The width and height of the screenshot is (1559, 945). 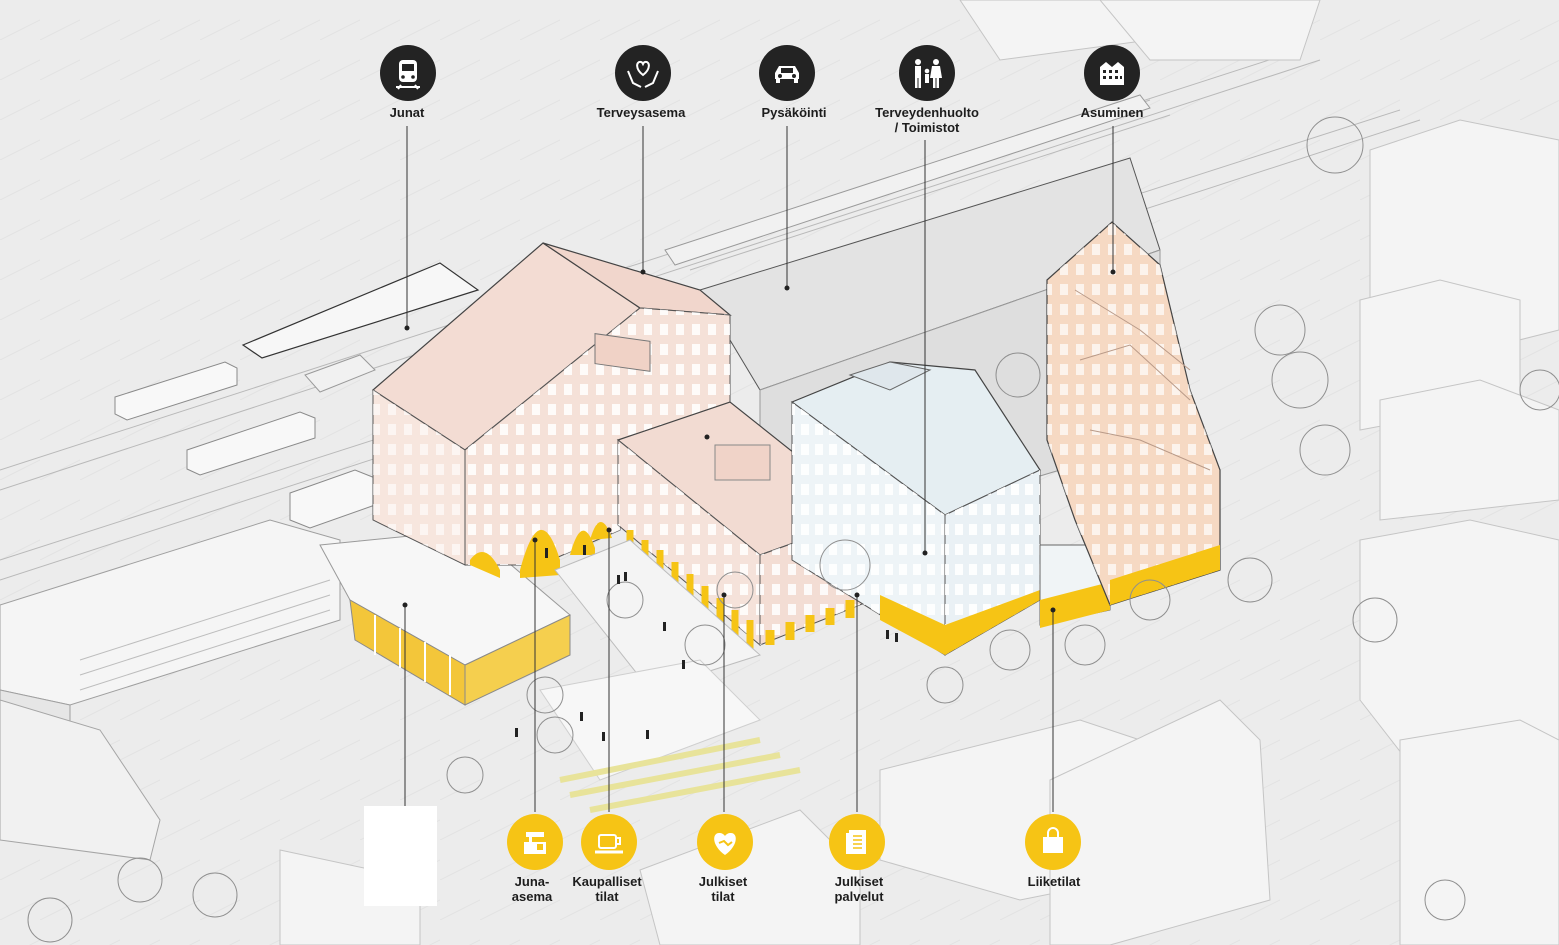 What do you see at coordinates (859, 889) in the screenshot?
I see `label-julkiset-palvelut: Julkiset palvelut` at bounding box center [859, 889].